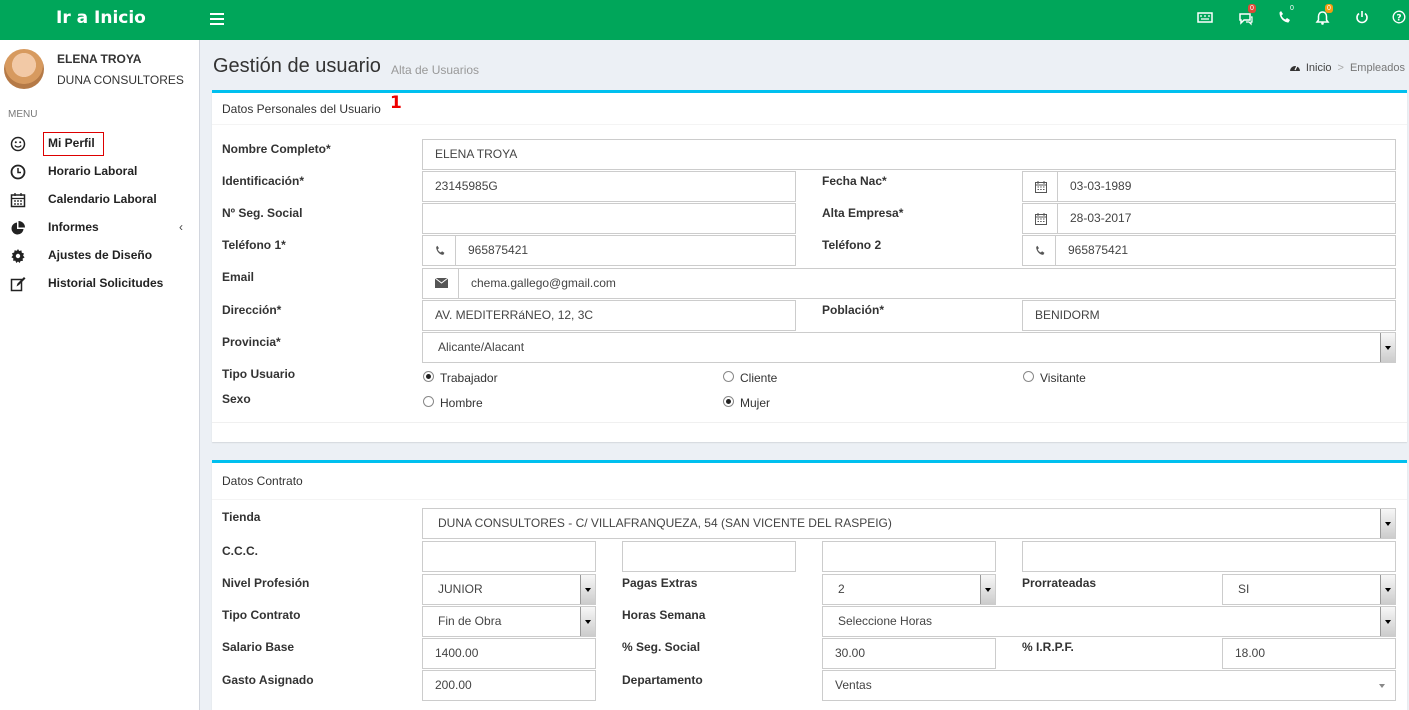 The image size is (1409, 710). Describe the element at coordinates (440, 283) in the screenshot. I see `envelope-icon` at that location.